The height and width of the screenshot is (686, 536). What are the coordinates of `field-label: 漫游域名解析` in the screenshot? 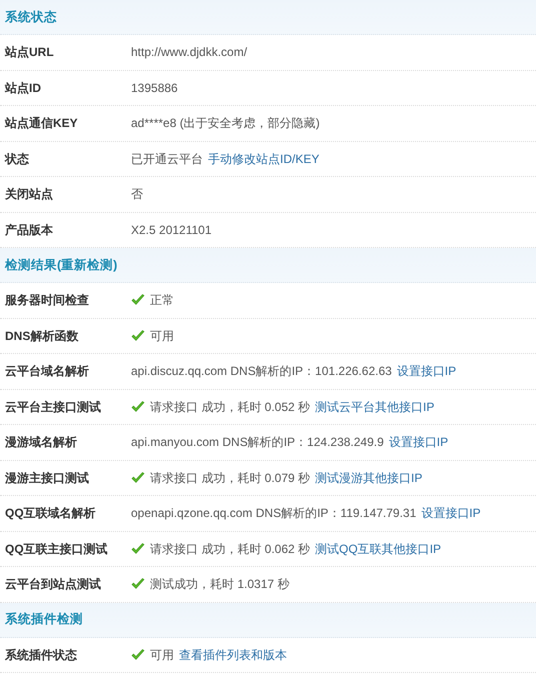 It's located at (41, 443).